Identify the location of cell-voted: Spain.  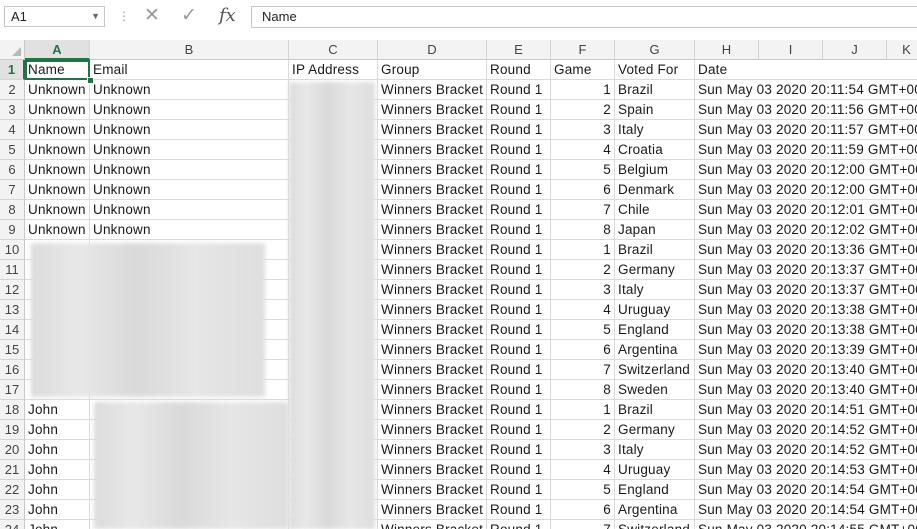
(655, 110).